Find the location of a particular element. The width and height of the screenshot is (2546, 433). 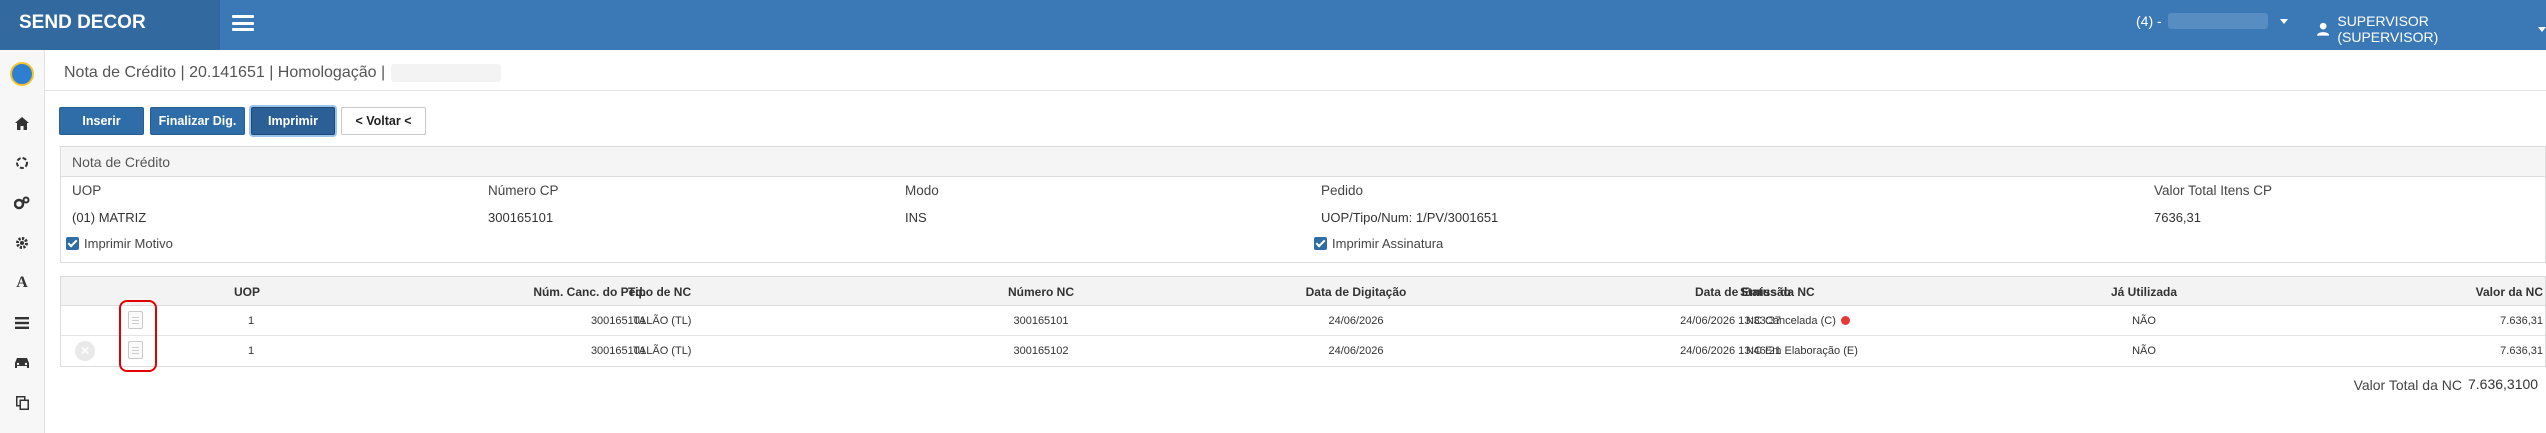

field-value-modo: INS is located at coordinates (916, 217).